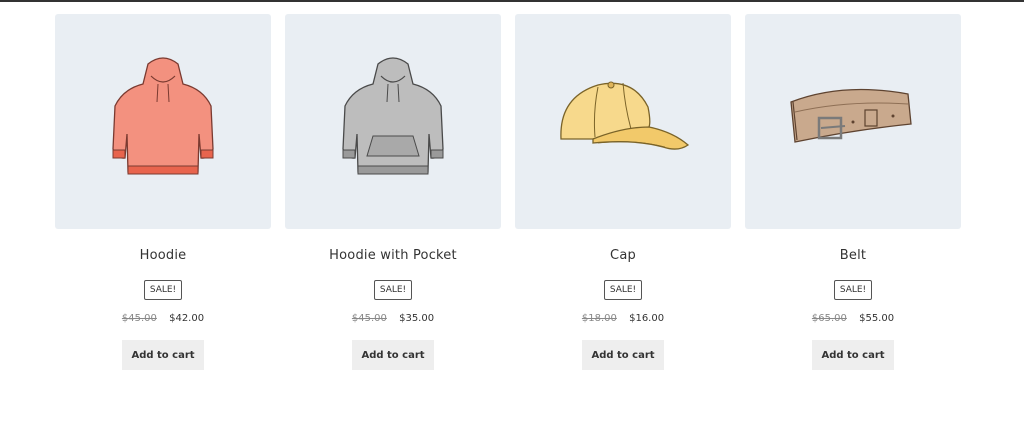 This screenshot has height=421, width=1024. I want to click on product-image-belt, so click(853, 121).